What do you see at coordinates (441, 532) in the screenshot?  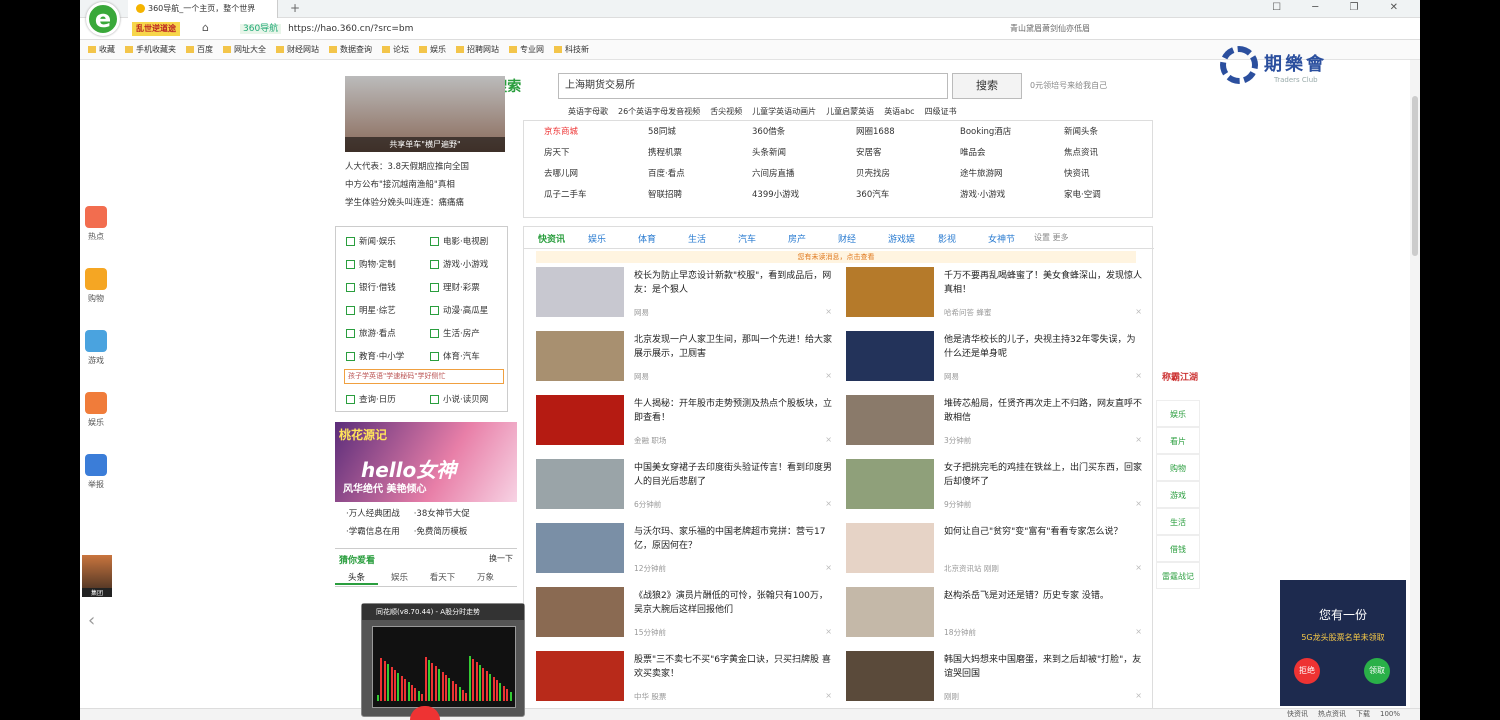 I see `game-link: ·免费简历模板` at bounding box center [441, 532].